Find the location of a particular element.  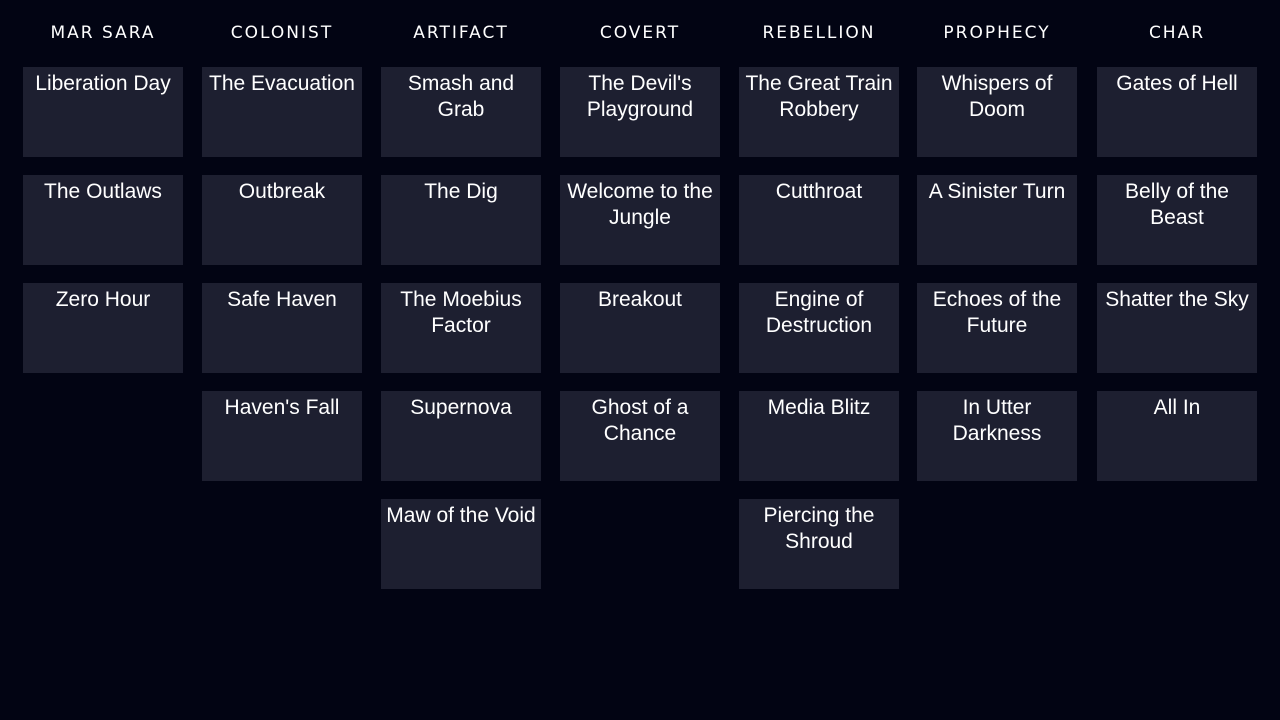

column-header: CHAR is located at coordinates (1177, 33).